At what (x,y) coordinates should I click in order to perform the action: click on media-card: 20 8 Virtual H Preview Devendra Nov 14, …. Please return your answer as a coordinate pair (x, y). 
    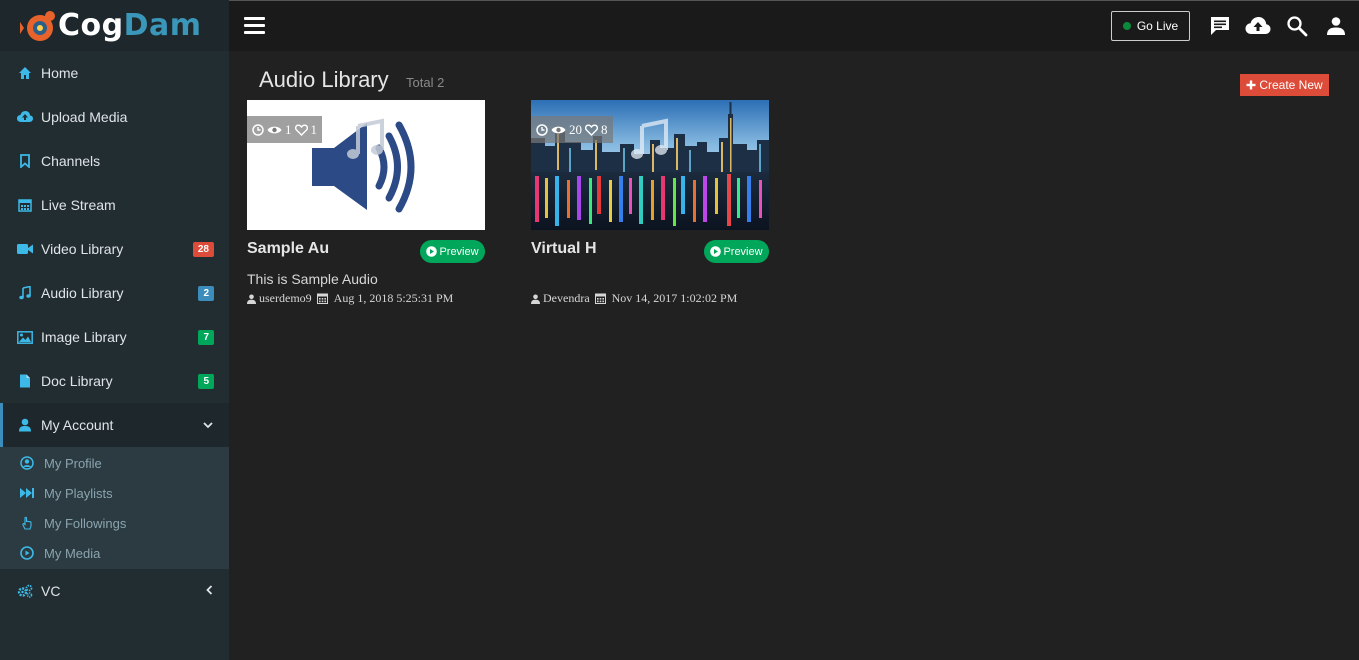
    Looking at the image, I should click on (650, 202).